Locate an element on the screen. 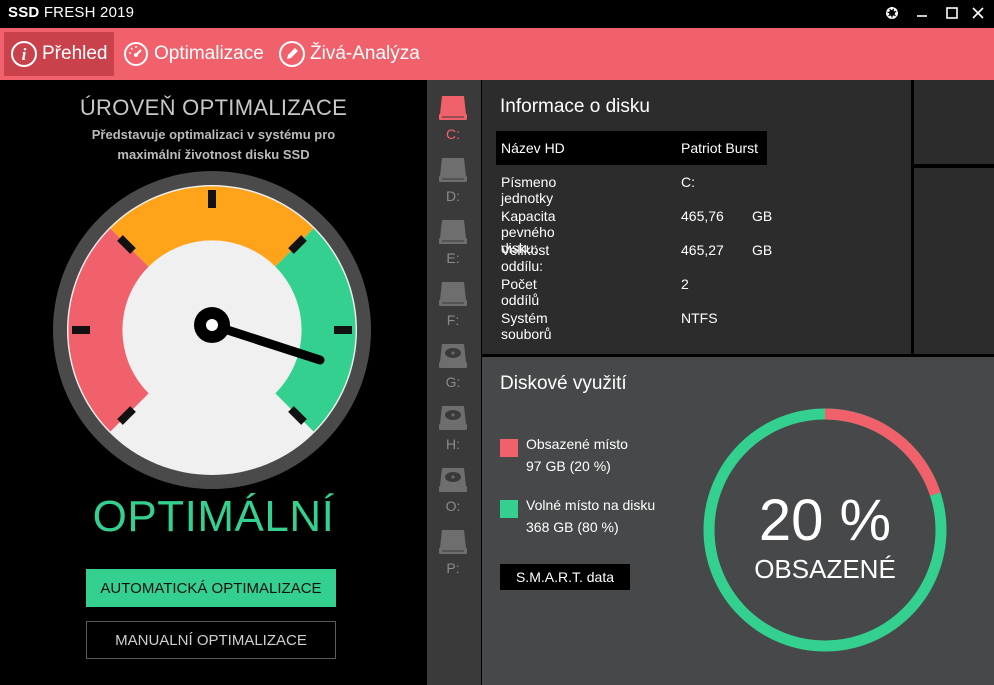 Image resolution: width=994 pixels, height=685 pixels. auto-optimization-button: AUTOMATICKÁ OPTIMALIZACE is located at coordinates (211, 588).